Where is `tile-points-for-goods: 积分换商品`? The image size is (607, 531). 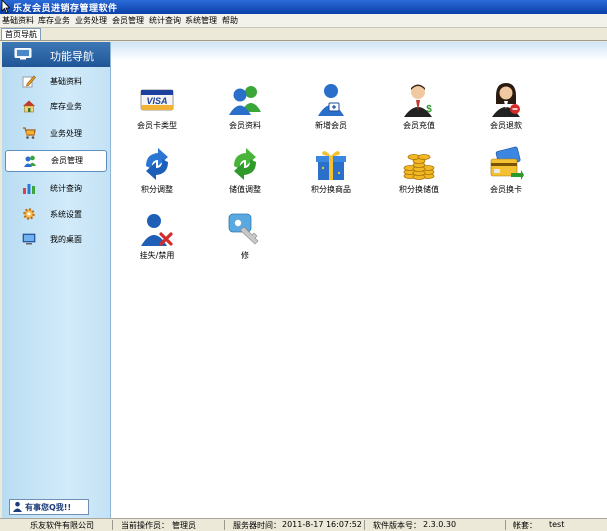
tile-points-for-goods: 积分换商品 is located at coordinates (329, 175).